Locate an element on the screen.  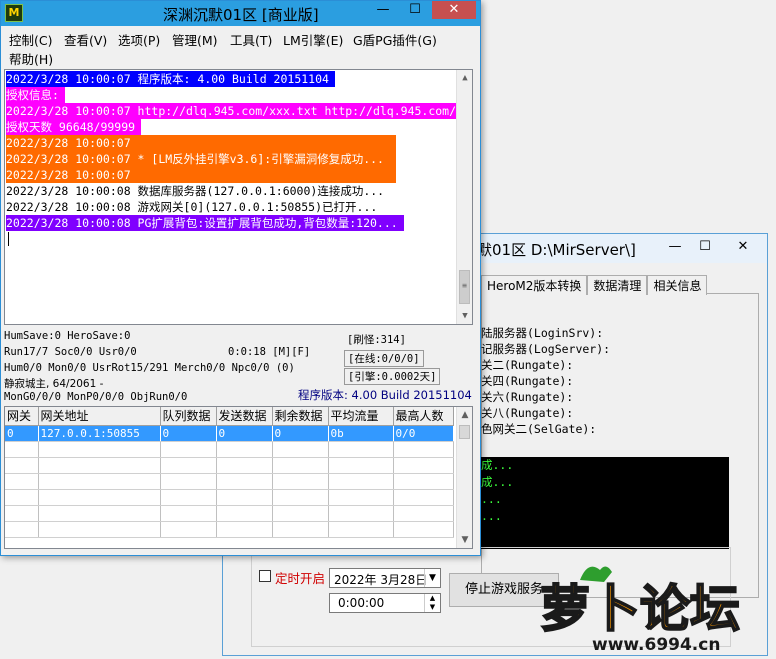
carrot-logo-icon: 萝卜论坛 www.6994.cn is located at coordinates (640, 610).